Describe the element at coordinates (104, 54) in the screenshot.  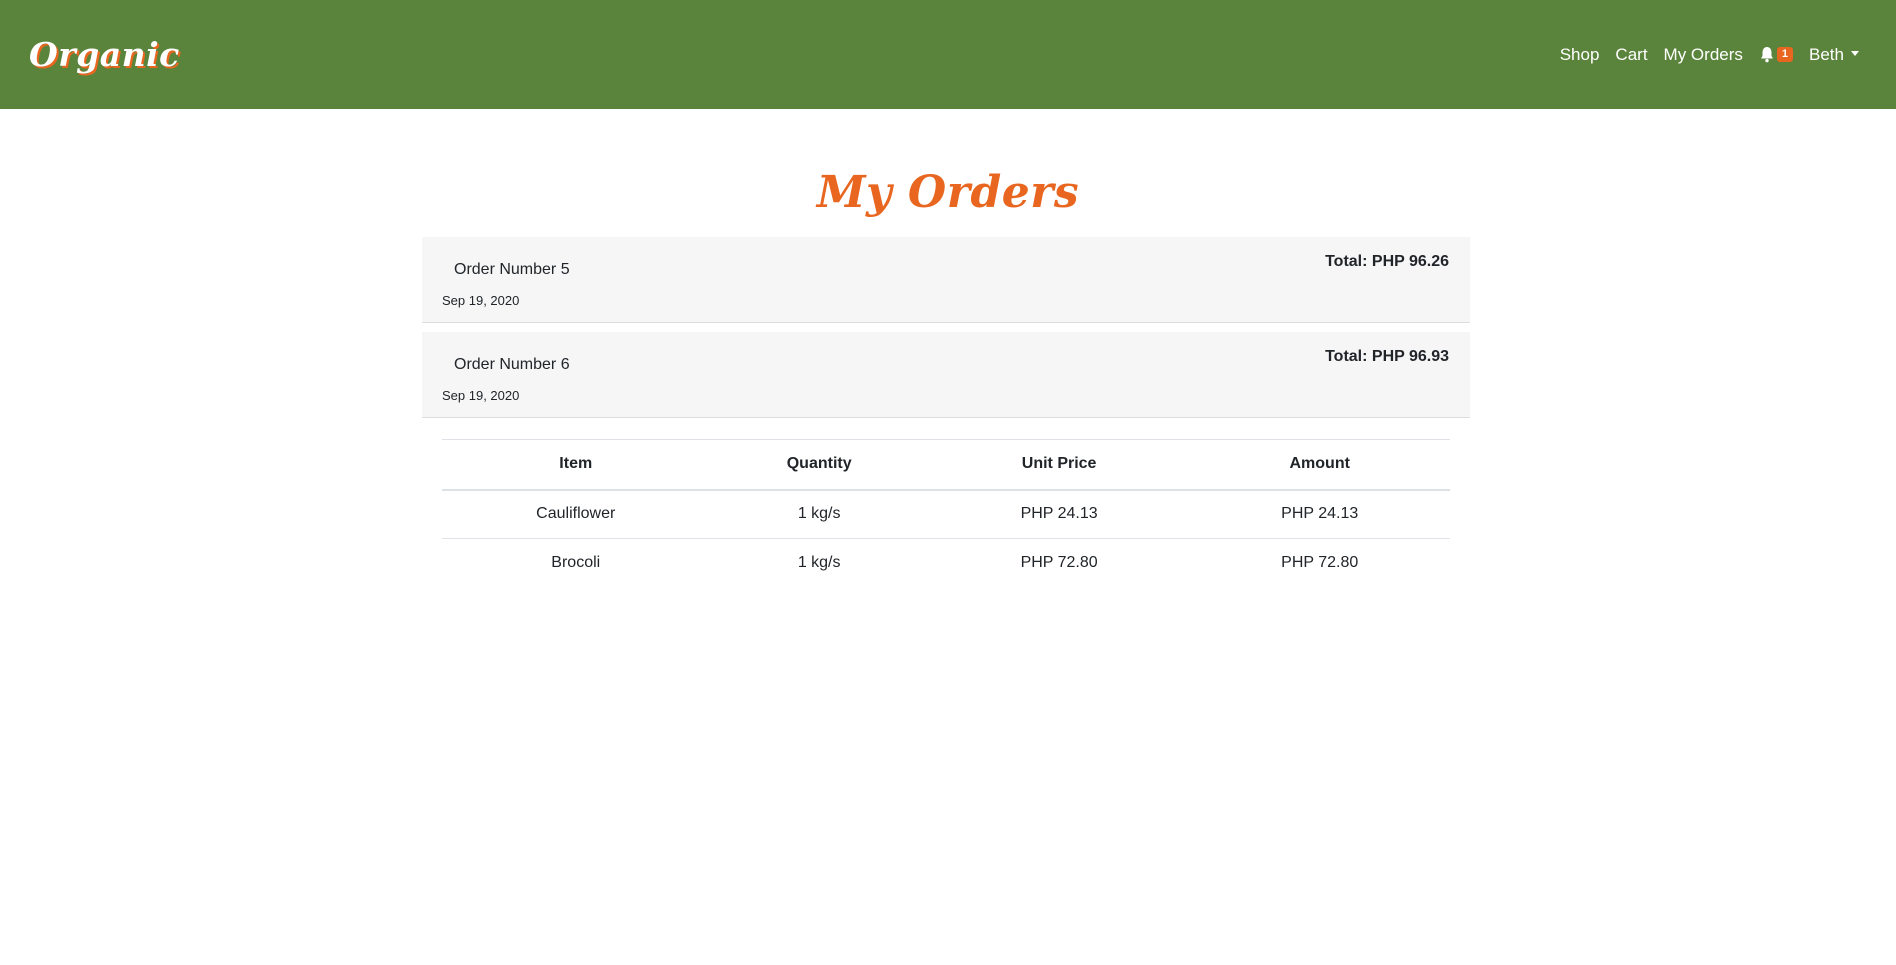
I see `brand-logo: Organic` at that location.